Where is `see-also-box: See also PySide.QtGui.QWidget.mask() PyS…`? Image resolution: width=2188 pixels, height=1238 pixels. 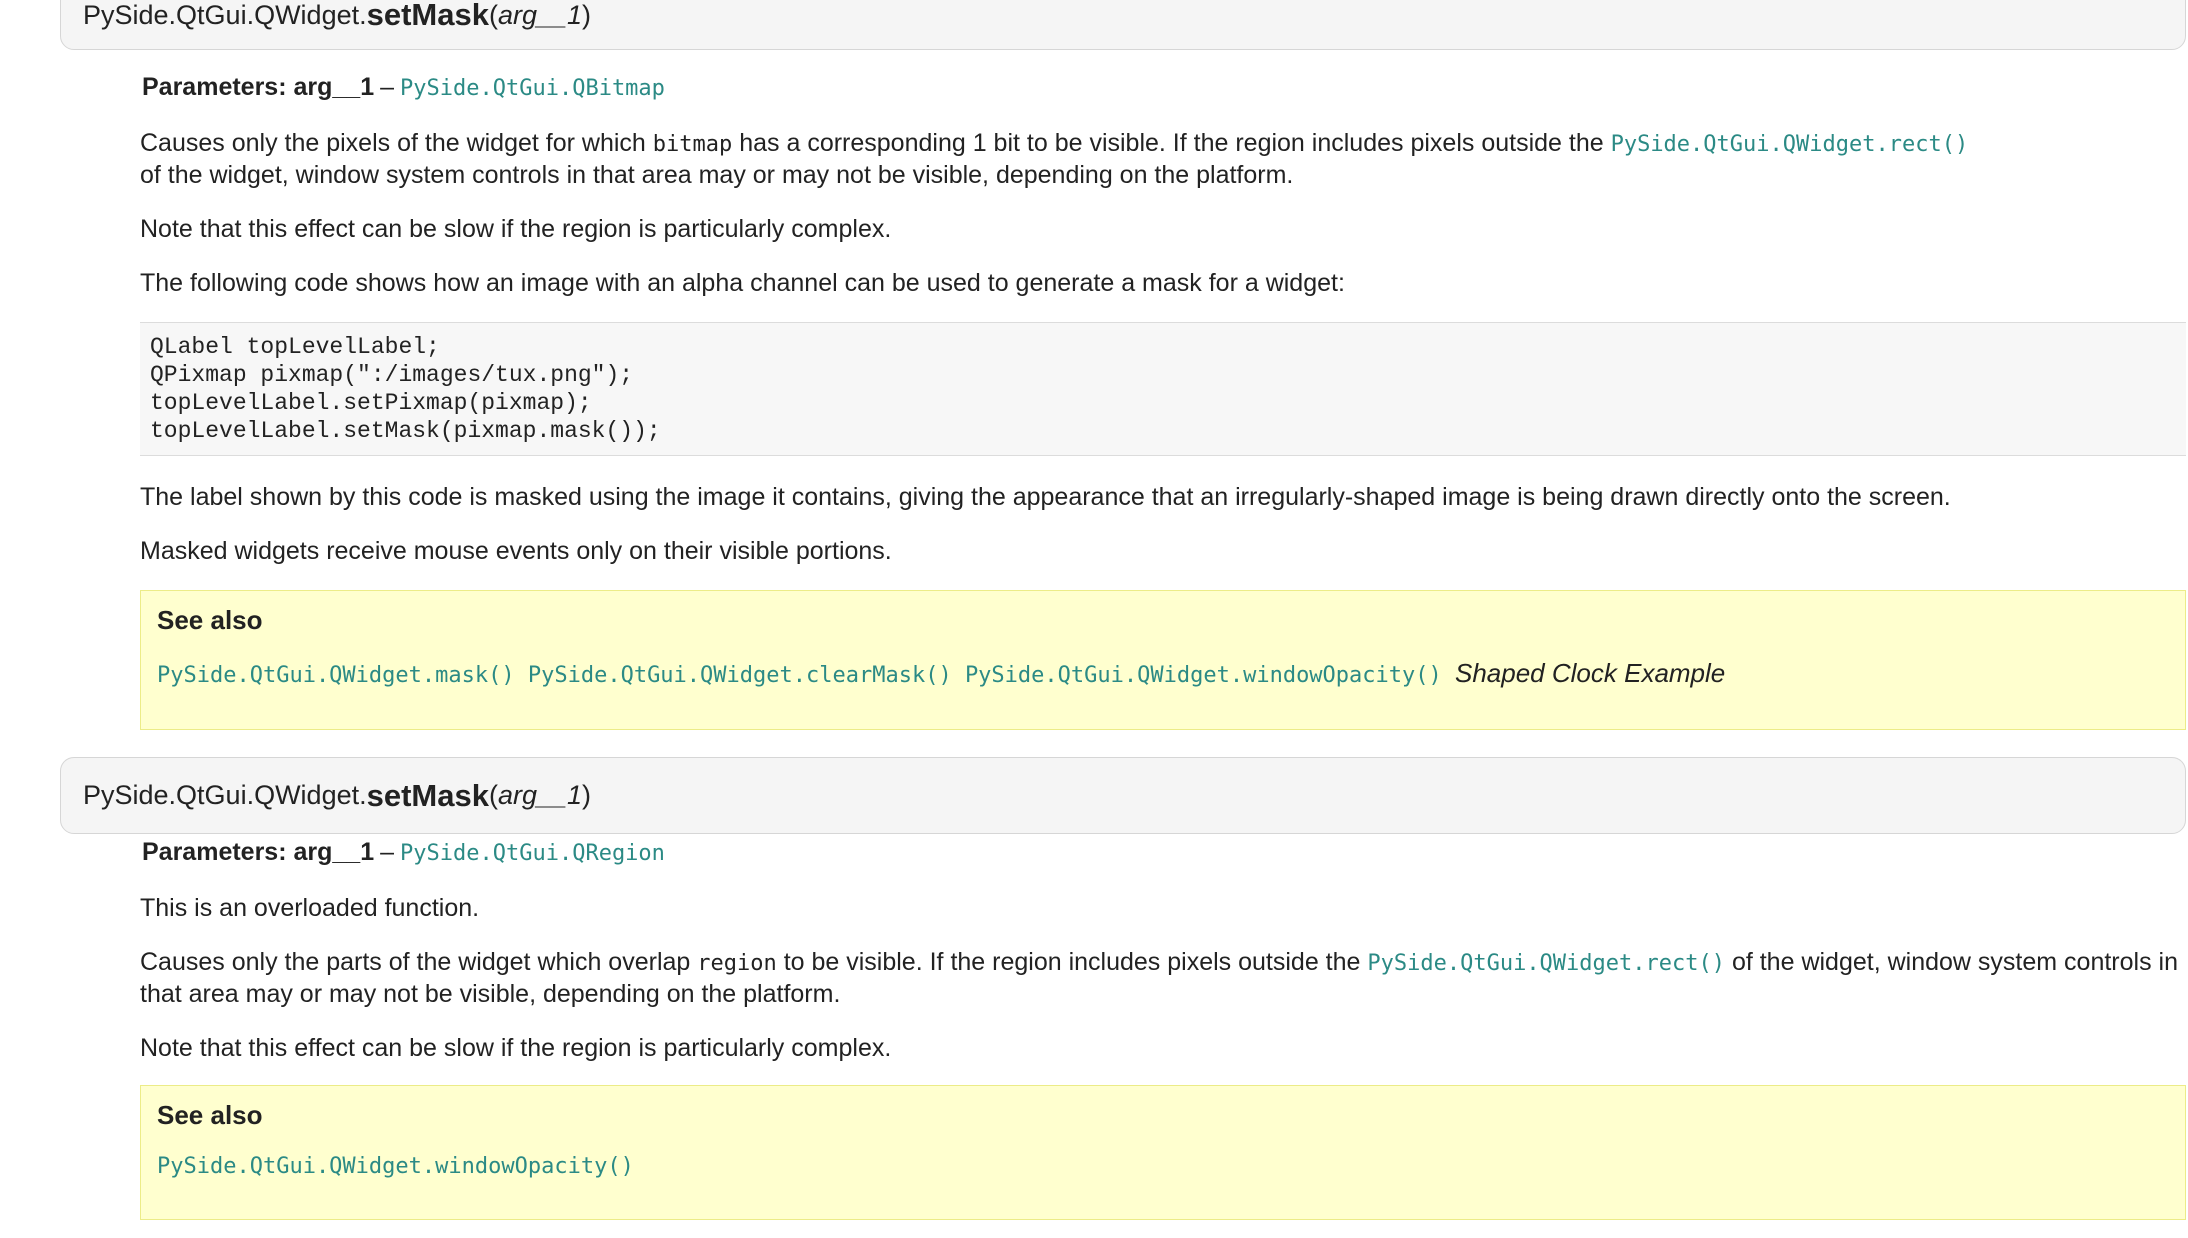 see-also-box: See also PySide.QtGui.QWidget.mask() PyS… is located at coordinates (1163, 660).